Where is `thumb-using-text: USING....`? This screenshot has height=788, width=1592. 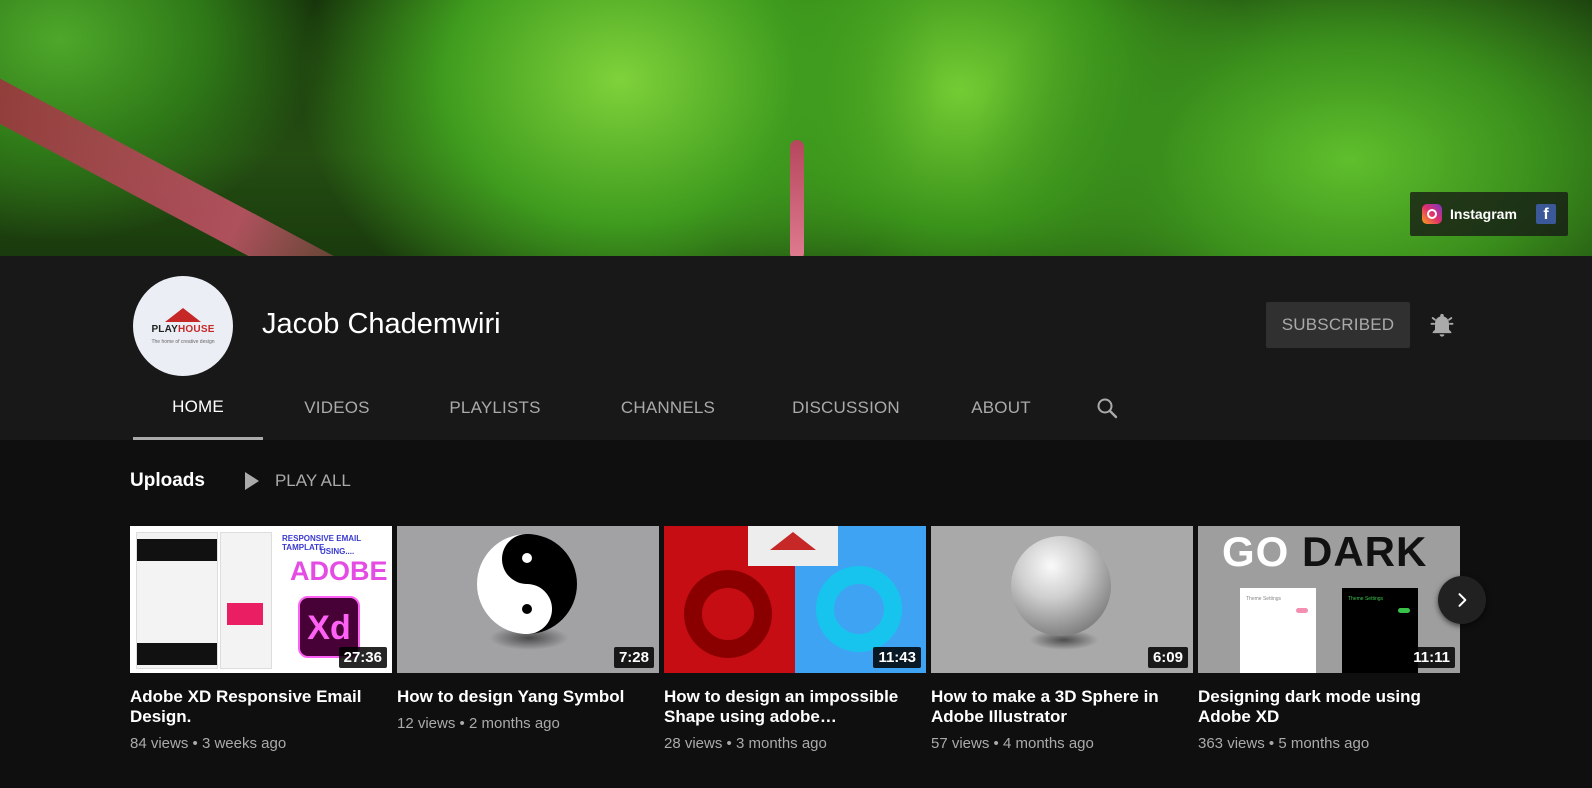 thumb-using-text: USING.... is located at coordinates (337, 551).